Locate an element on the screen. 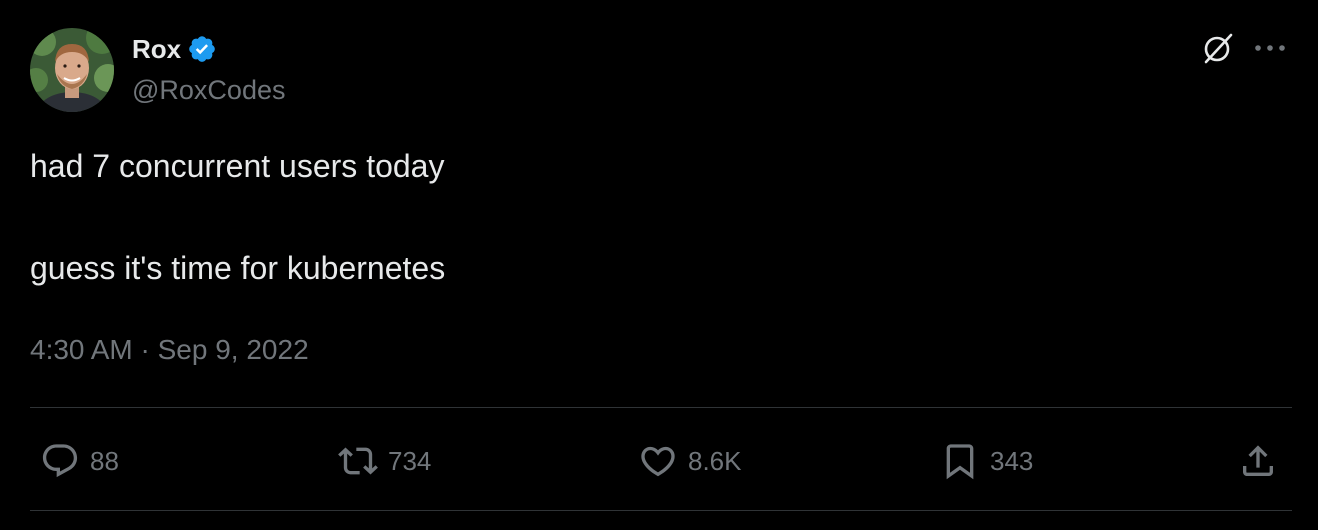  engagement-bar: 88 734 8.6K 343 is located at coordinates (661, 461).